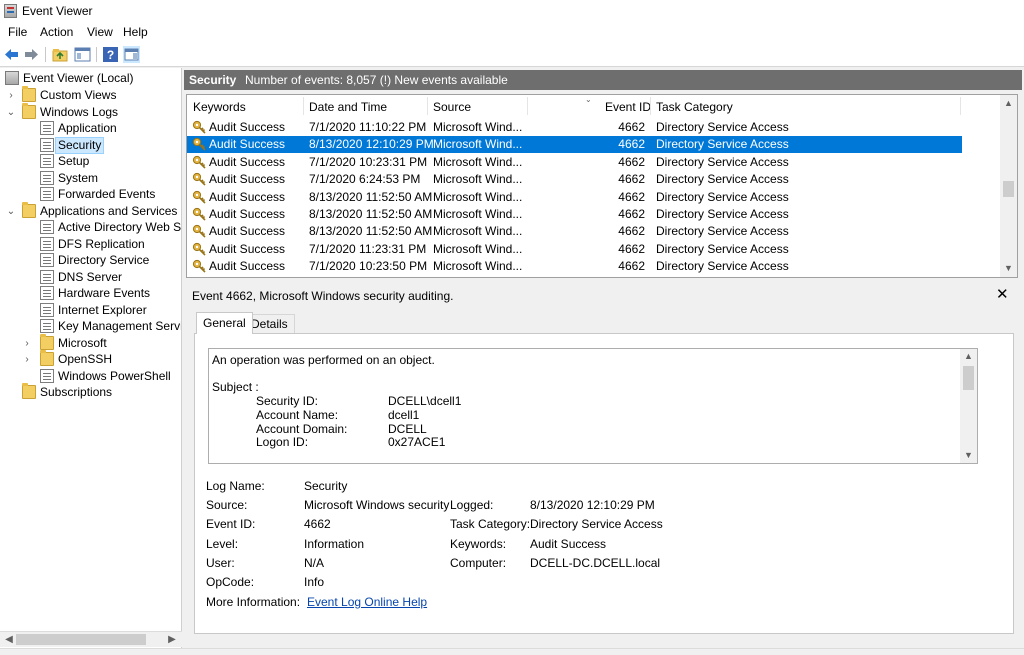 The height and width of the screenshot is (655, 1024). I want to click on opcode-value: Info, so click(314, 582).